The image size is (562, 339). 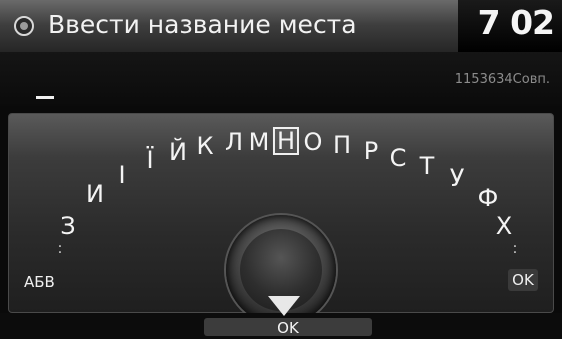 I want to click on key-letter: Л, so click(x=234, y=142).